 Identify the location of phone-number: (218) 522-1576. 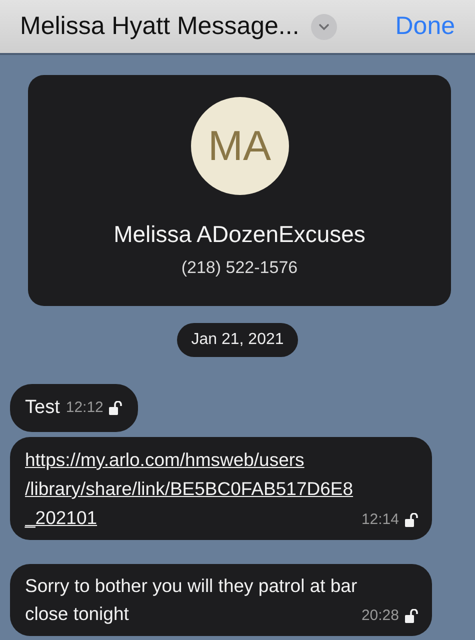
(239, 268).